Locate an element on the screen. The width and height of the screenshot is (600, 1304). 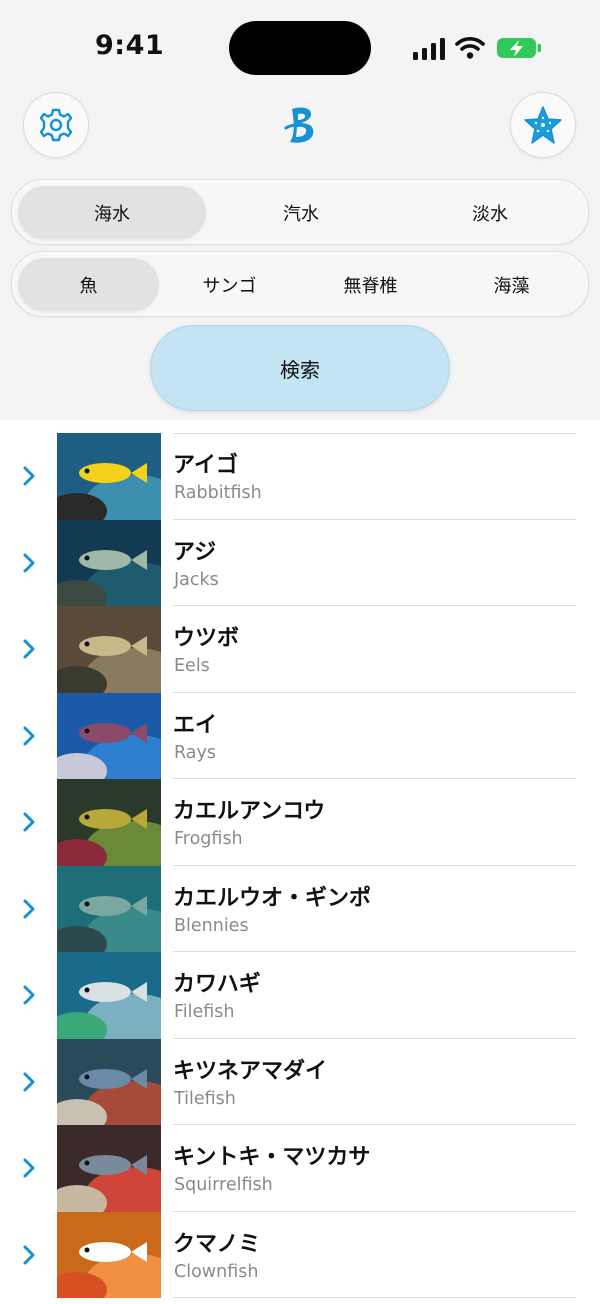
fish-name-ja: キツネアマダイ is located at coordinates (250, 1071).